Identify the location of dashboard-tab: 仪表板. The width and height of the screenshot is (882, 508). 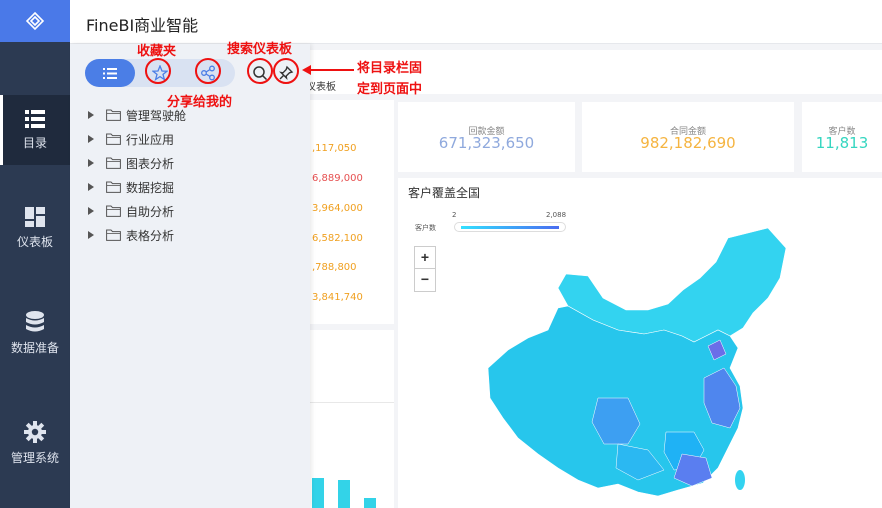
(321, 85).